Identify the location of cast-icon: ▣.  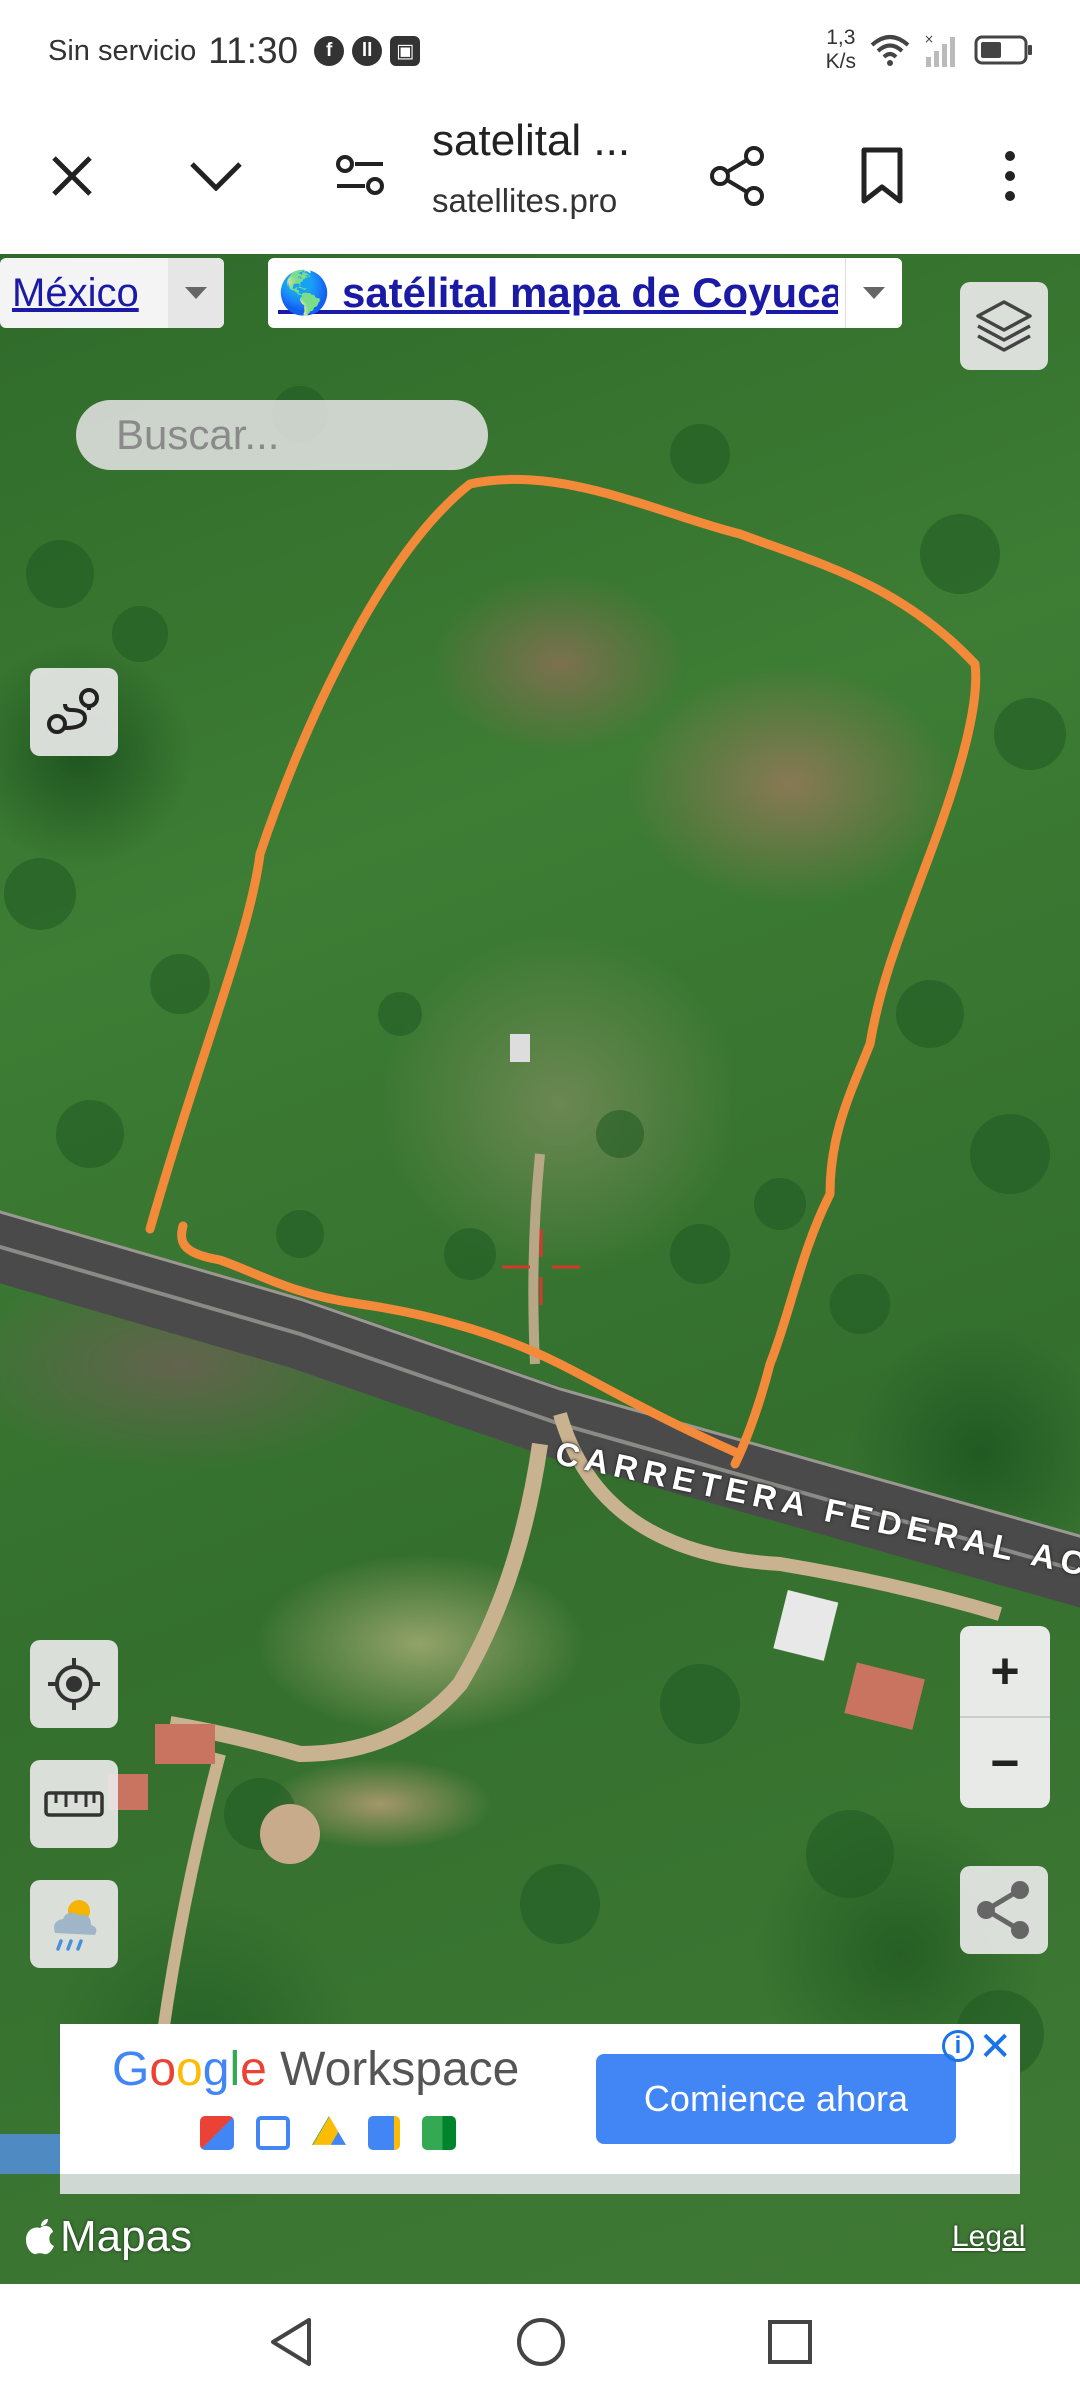
(405, 51).